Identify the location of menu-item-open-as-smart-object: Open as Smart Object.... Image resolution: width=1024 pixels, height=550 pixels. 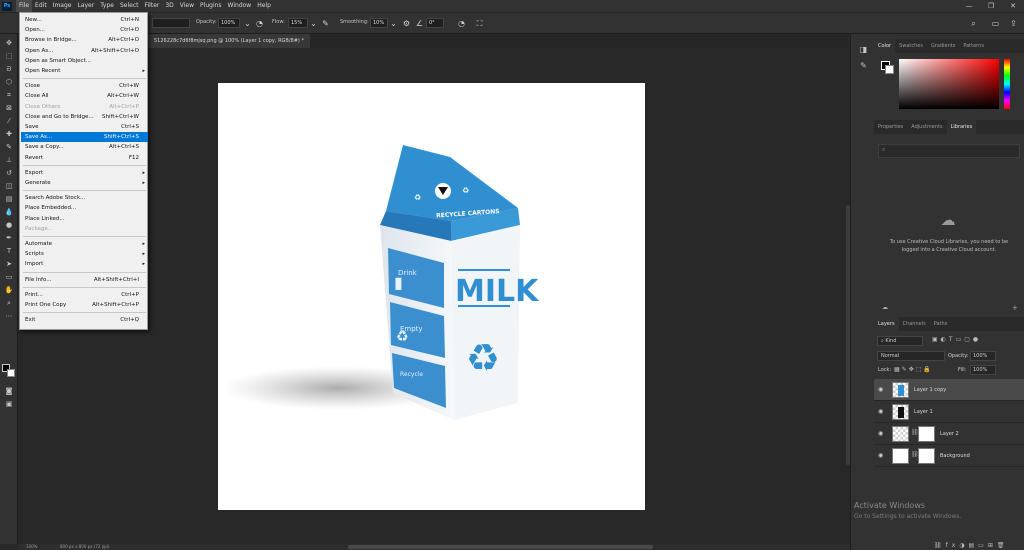
(84, 61).